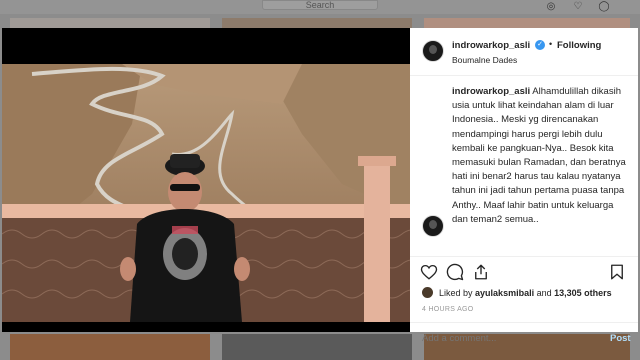  Describe the element at coordinates (544, 293) in the screenshot. I see `liked-and: and` at that location.